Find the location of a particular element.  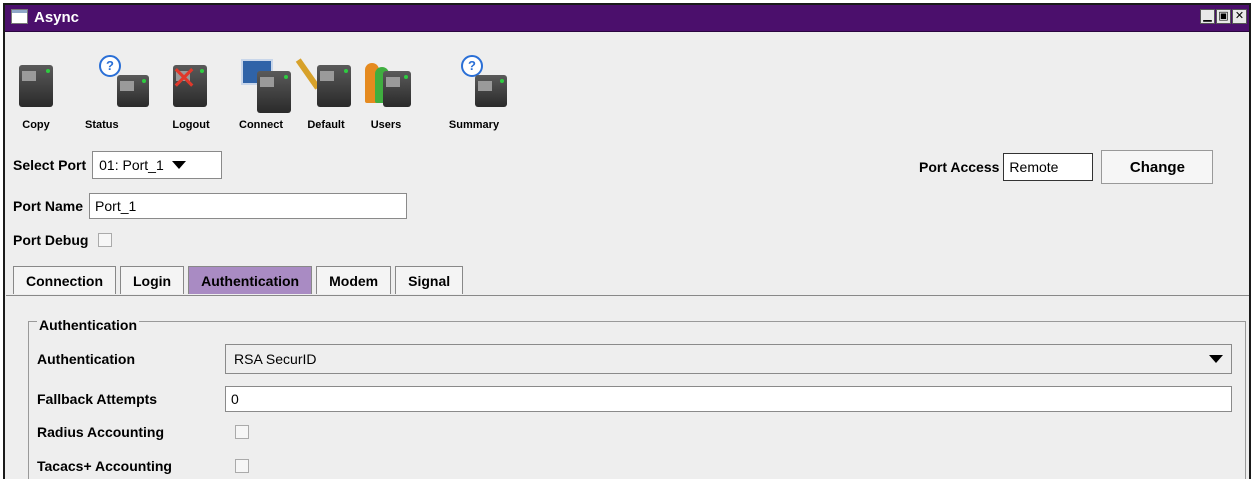

users-label: Users is located at coordinates (386, 125).